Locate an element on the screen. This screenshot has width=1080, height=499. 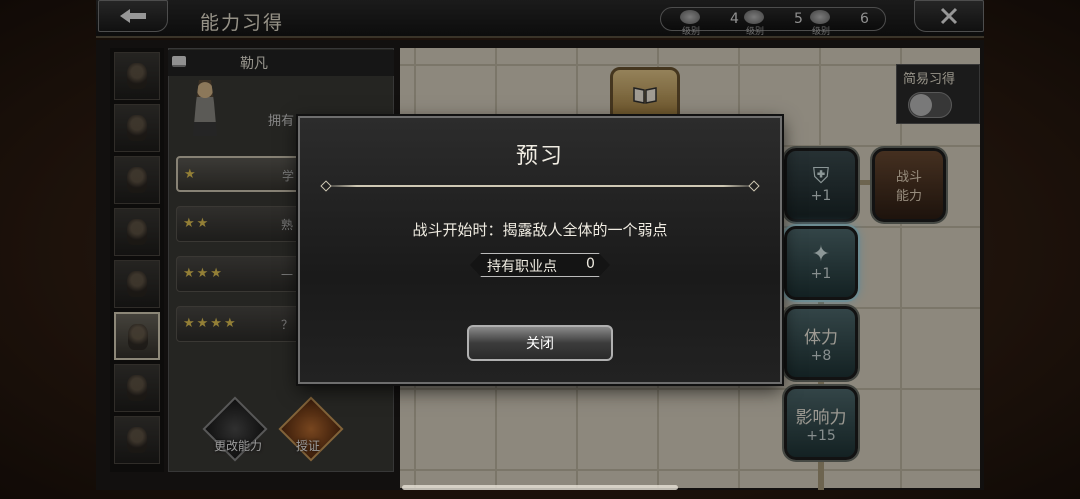
job-points-label: 持有职业点 is located at coordinates (522, 267).